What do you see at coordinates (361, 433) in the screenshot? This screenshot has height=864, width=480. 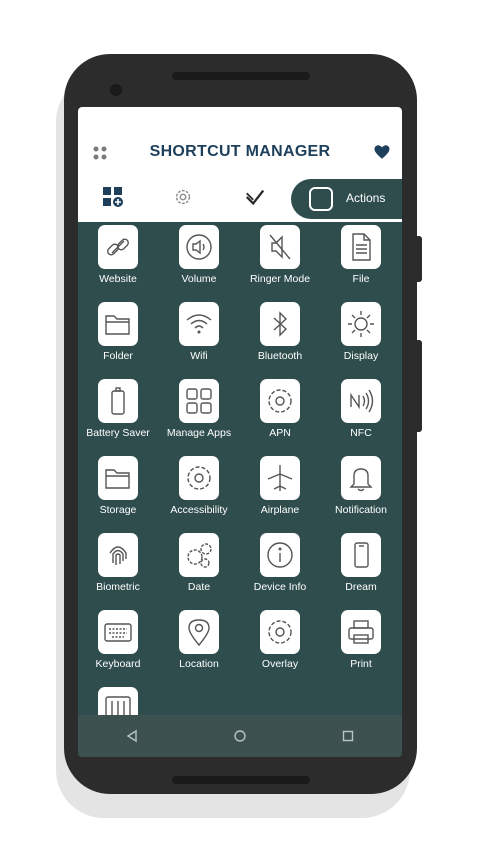 I see `shortcut-label: NFC` at bounding box center [361, 433].